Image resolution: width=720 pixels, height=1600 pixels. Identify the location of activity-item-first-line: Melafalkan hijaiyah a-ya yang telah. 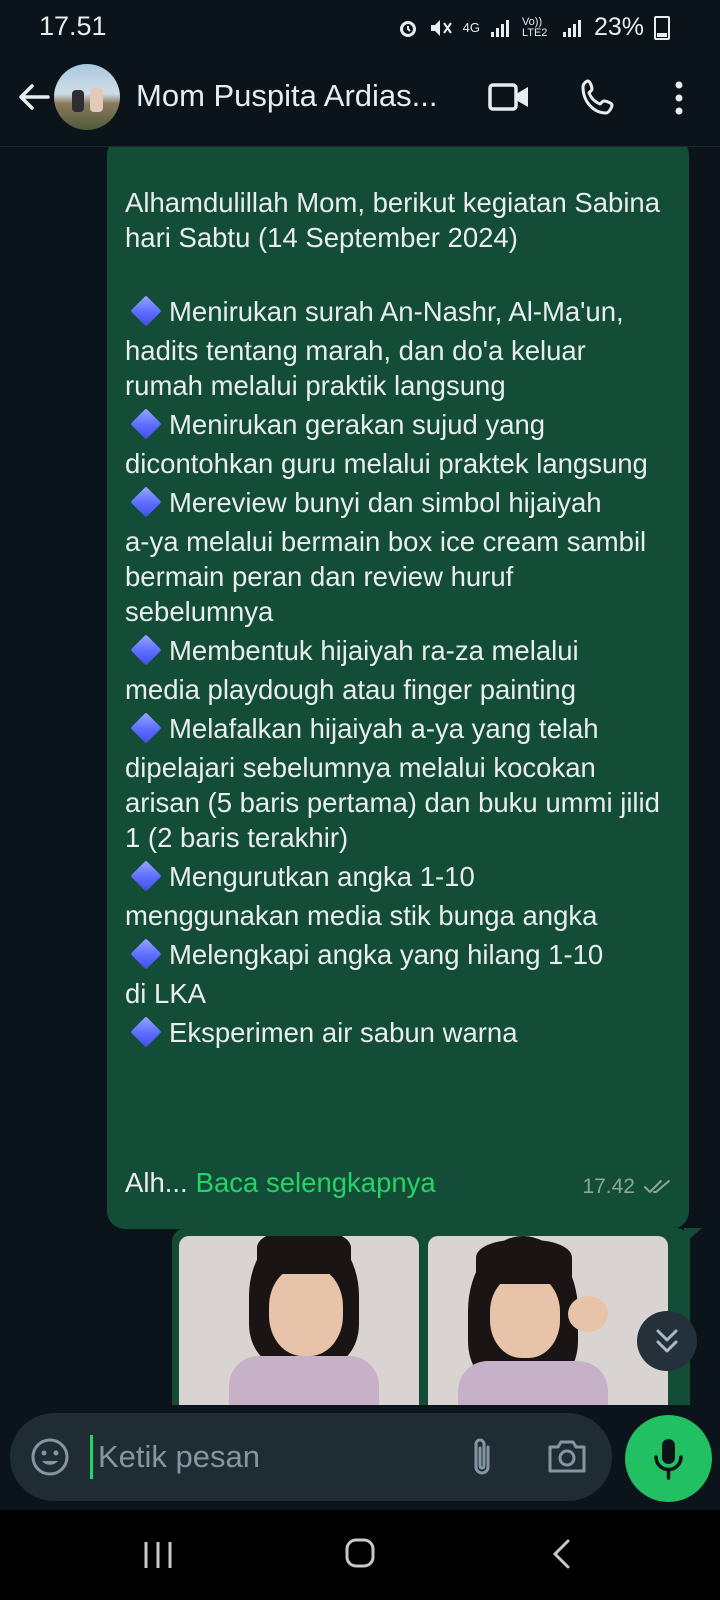
(384, 728).